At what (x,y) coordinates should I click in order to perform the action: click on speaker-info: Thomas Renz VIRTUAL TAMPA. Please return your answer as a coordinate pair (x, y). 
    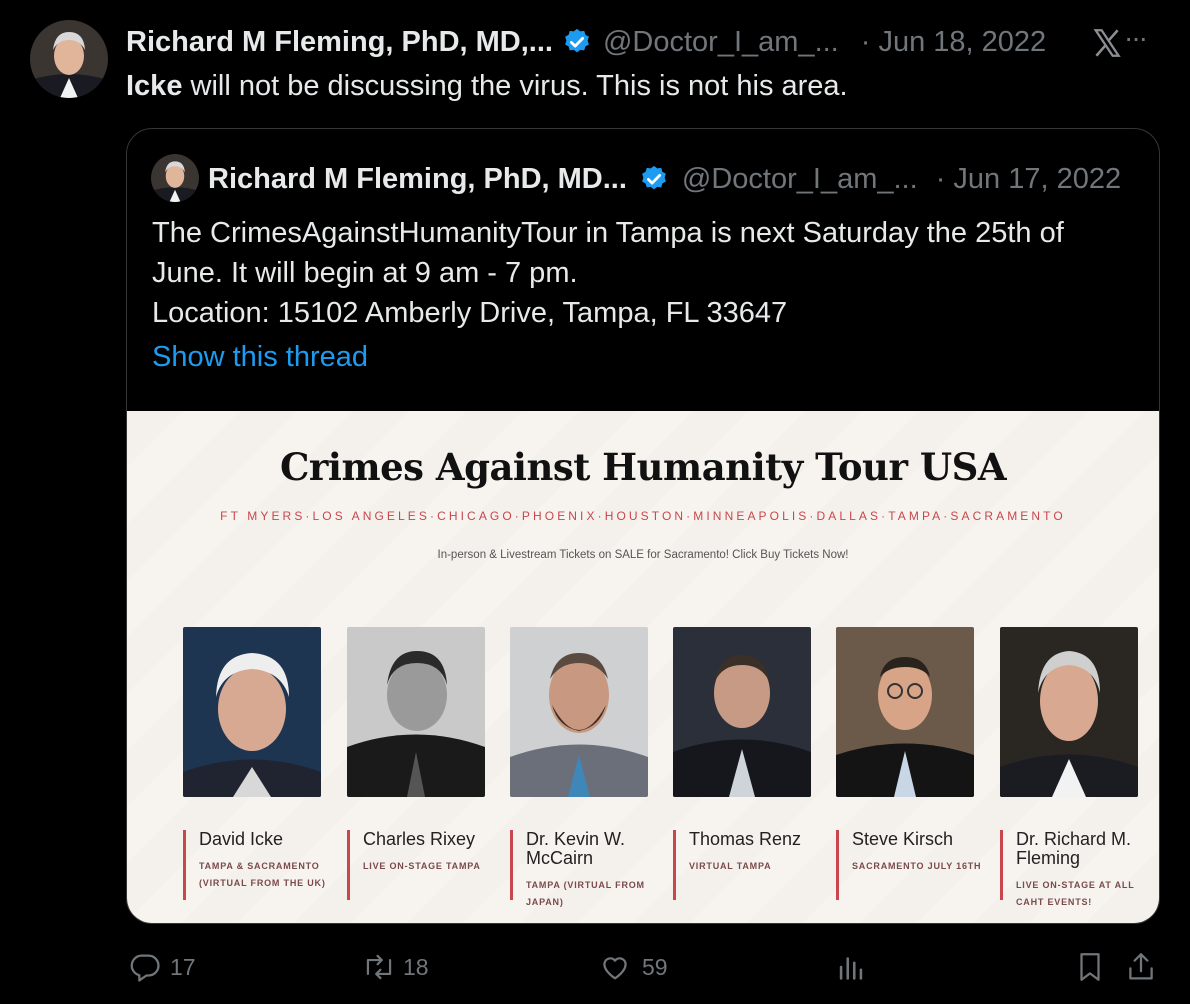
    Looking at the image, I should click on (751, 865).